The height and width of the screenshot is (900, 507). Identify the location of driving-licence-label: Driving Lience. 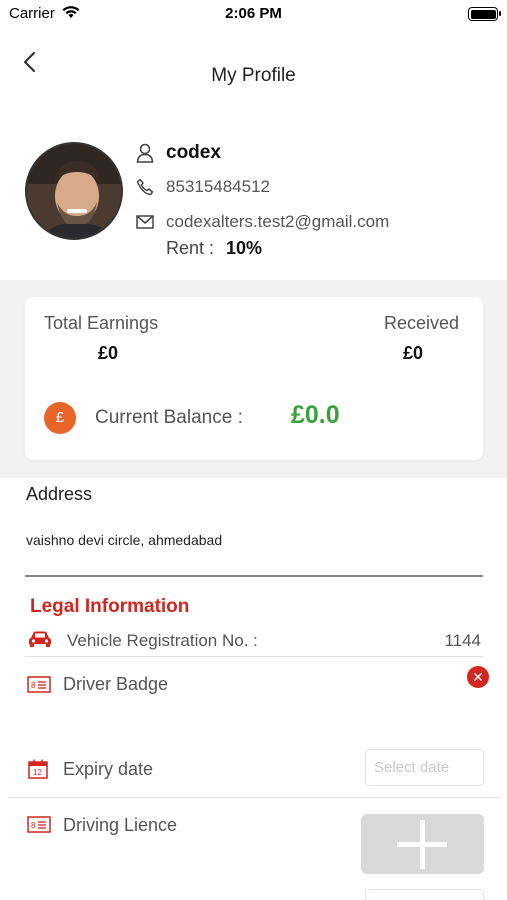
(120, 825).